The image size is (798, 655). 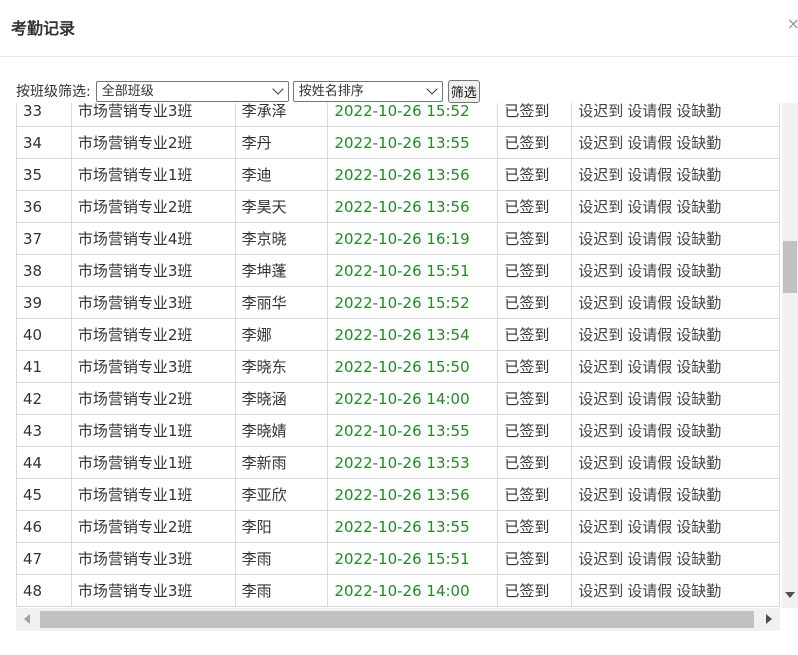 I want to click on class-select: 全部班级, so click(x=192, y=91).